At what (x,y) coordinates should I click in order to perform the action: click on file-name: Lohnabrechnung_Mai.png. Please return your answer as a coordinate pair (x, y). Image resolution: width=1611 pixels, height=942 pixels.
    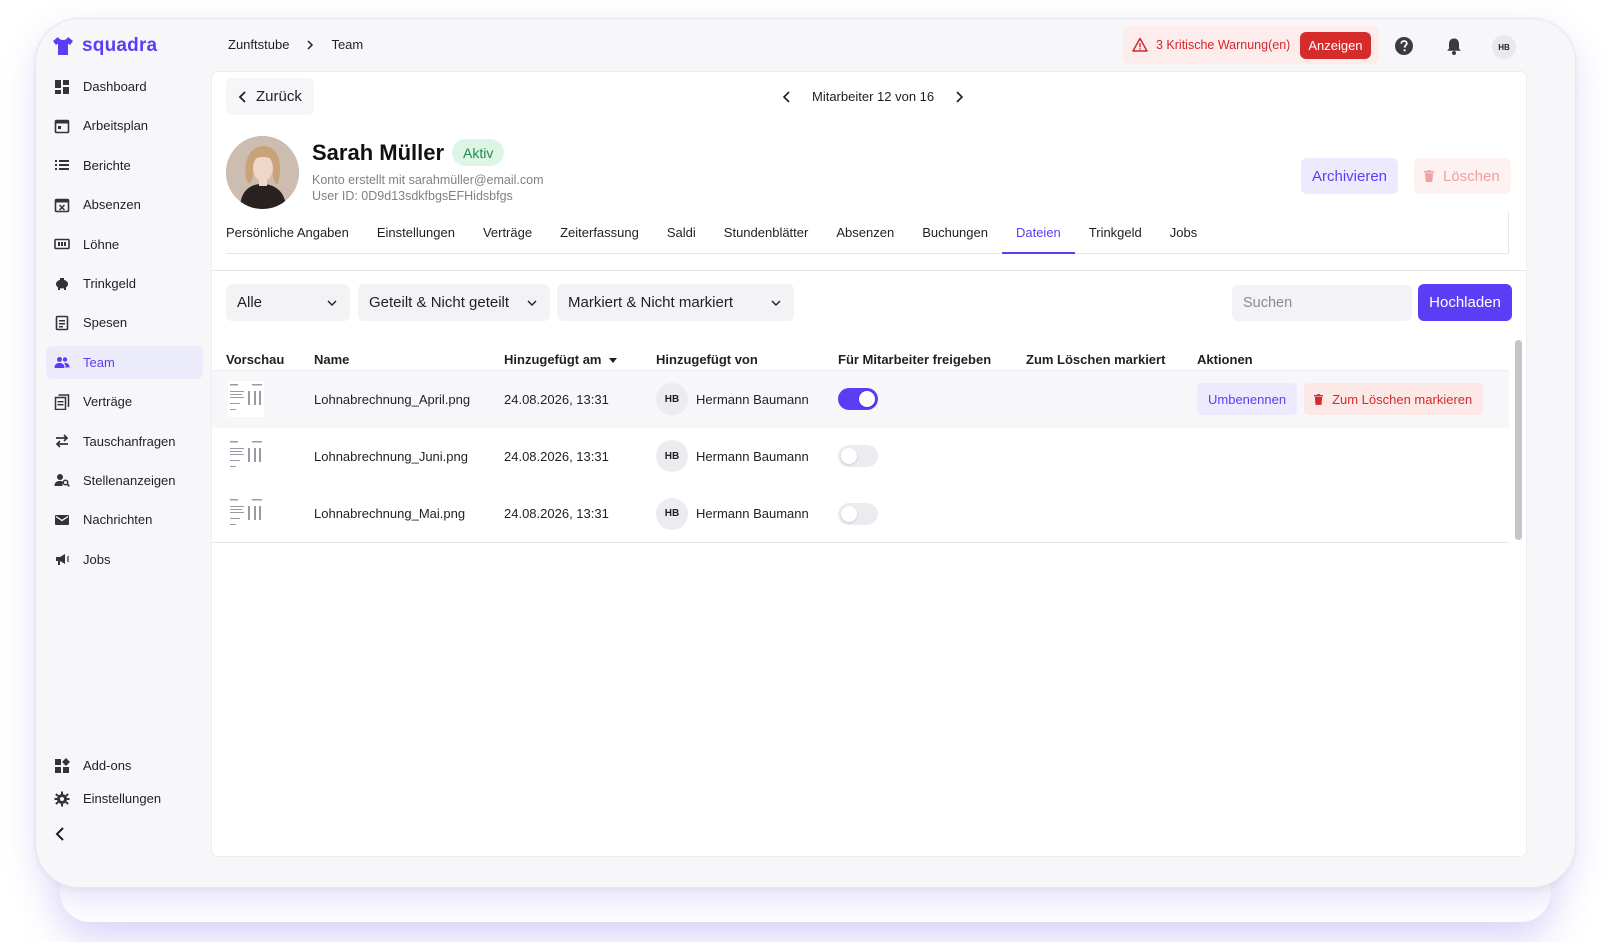
    Looking at the image, I should click on (390, 514).